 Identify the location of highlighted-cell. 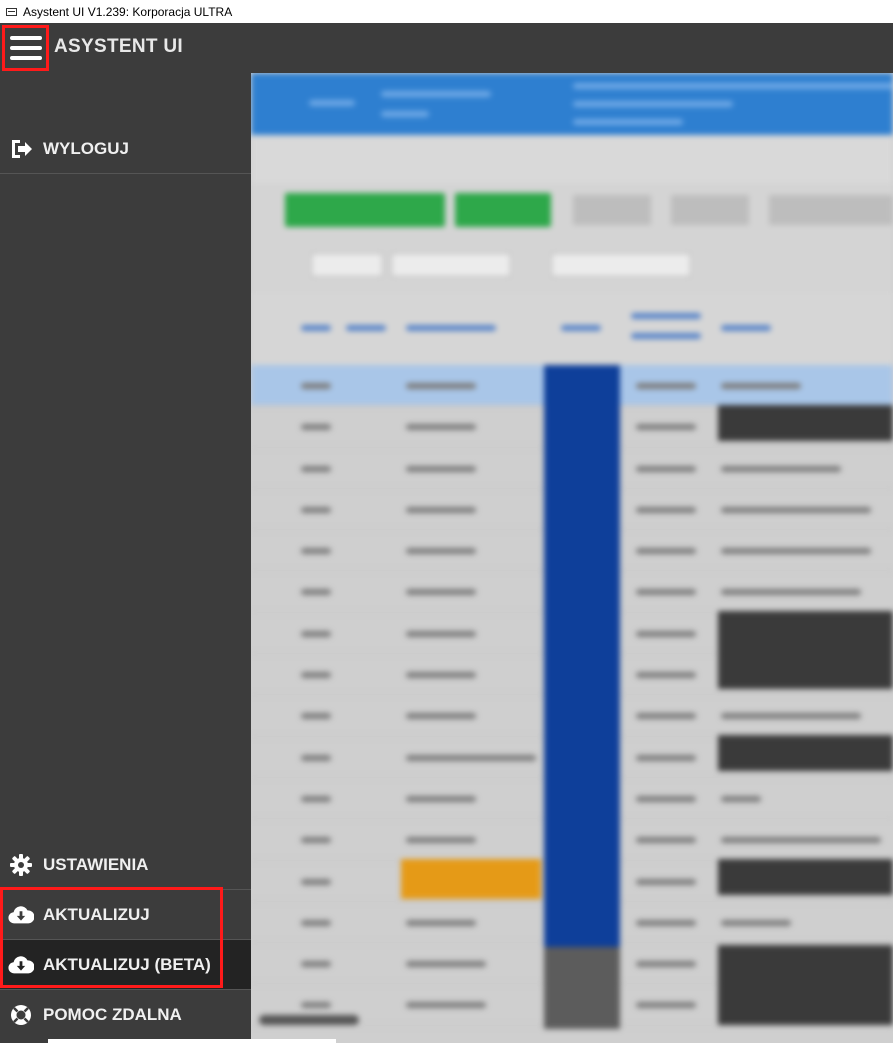
(471, 879).